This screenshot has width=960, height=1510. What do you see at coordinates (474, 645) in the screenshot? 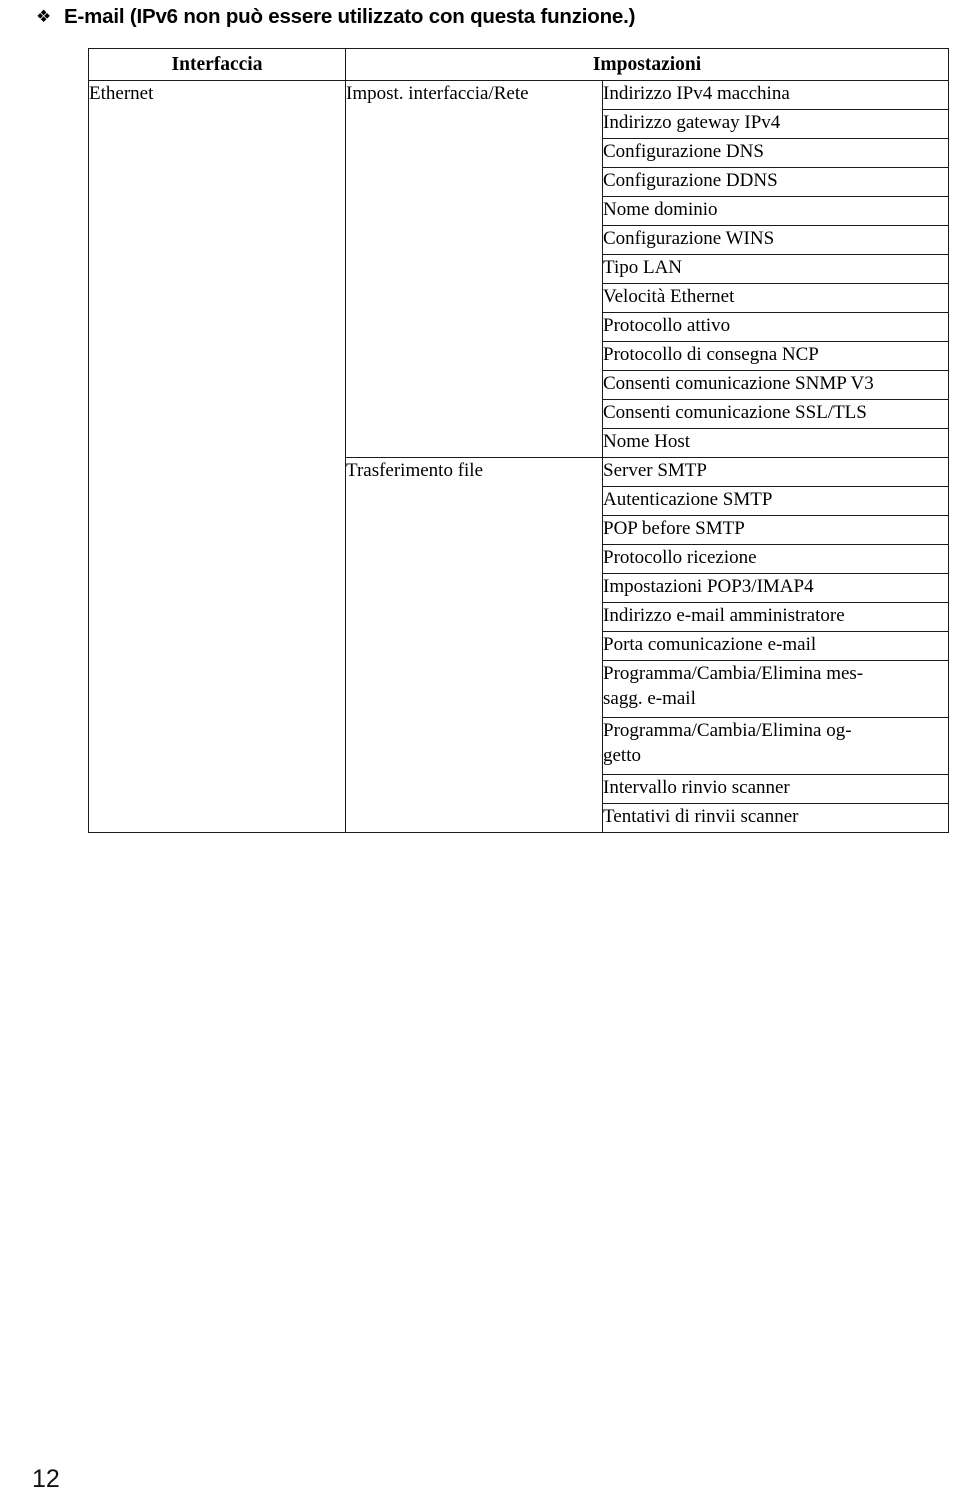
I see `setting-group-cell: Trasferimento file` at bounding box center [474, 645].